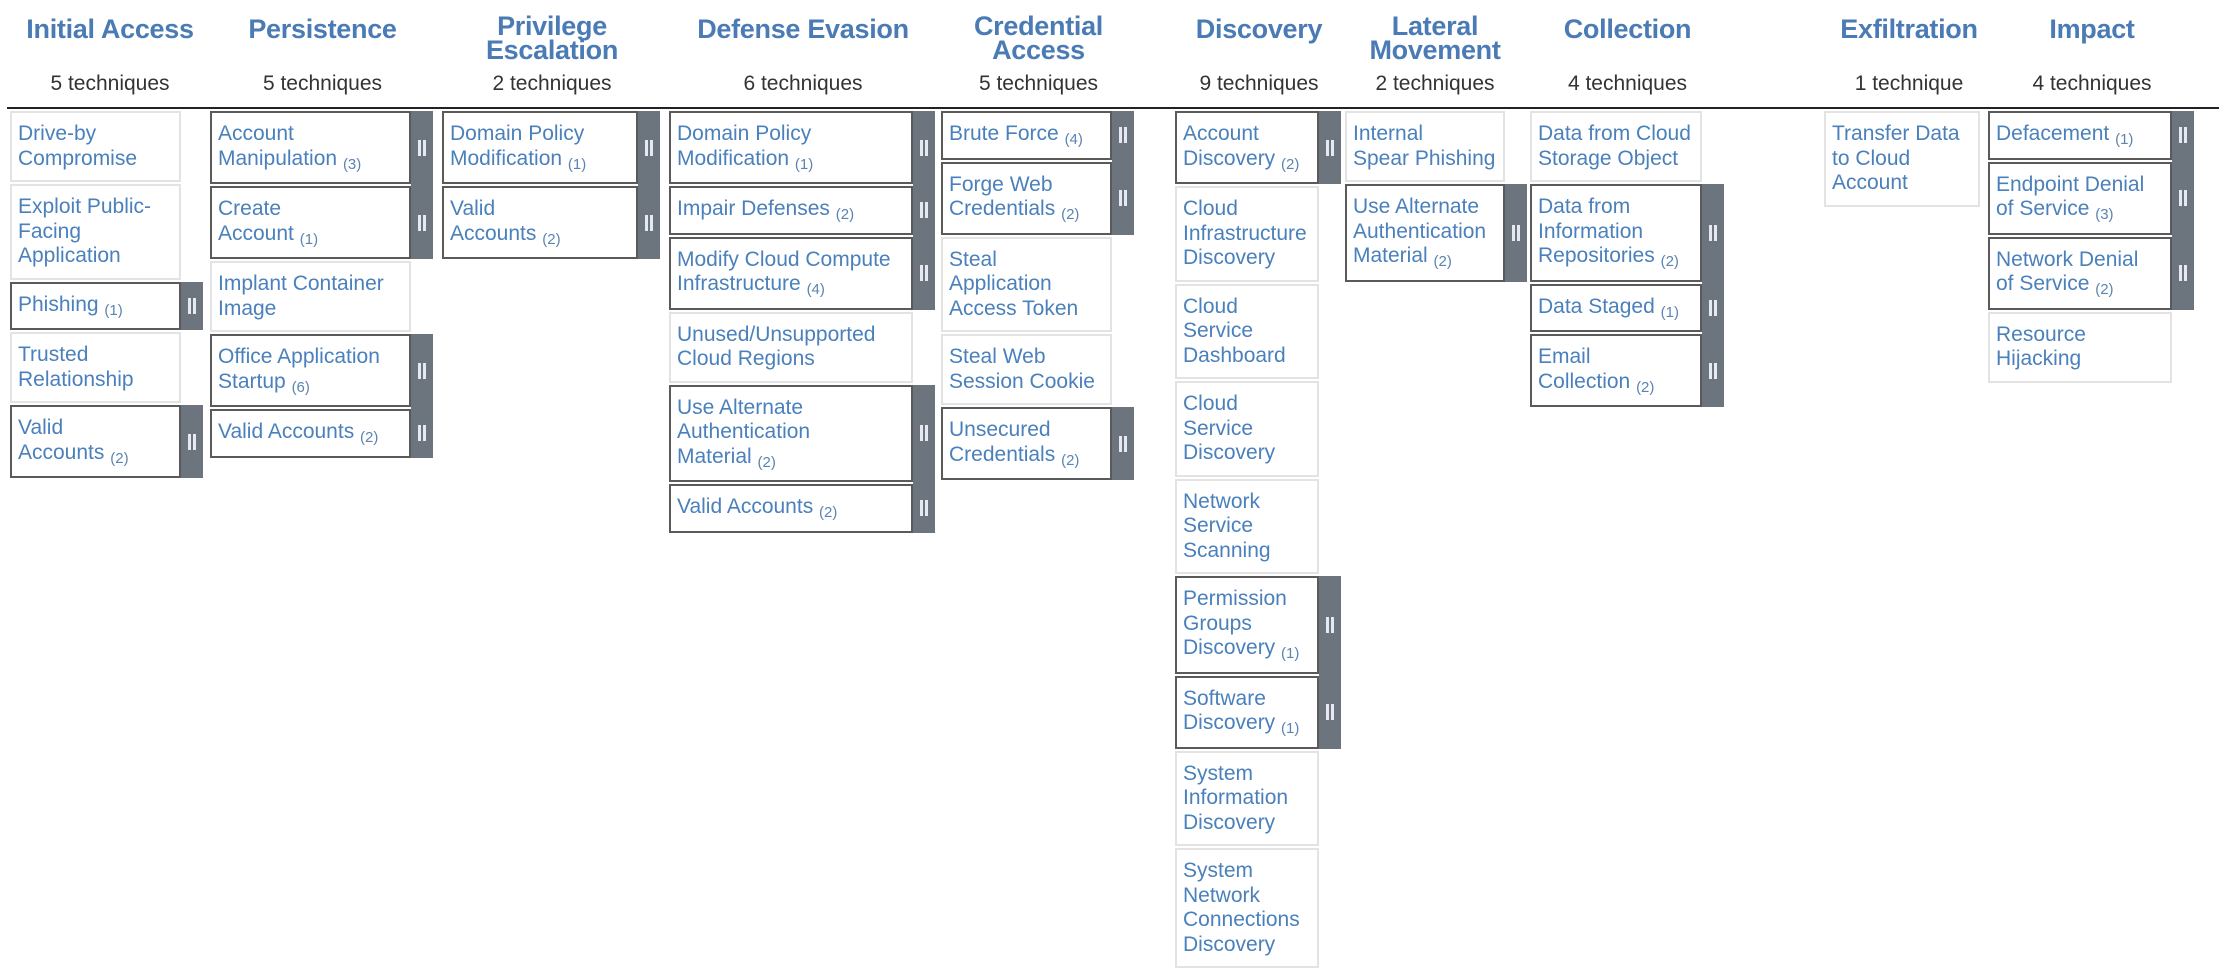  I want to click on technique-cell-cloud-infrastructure-discovery: Cloud Infrastructure Discovery, so click(1247, 234).